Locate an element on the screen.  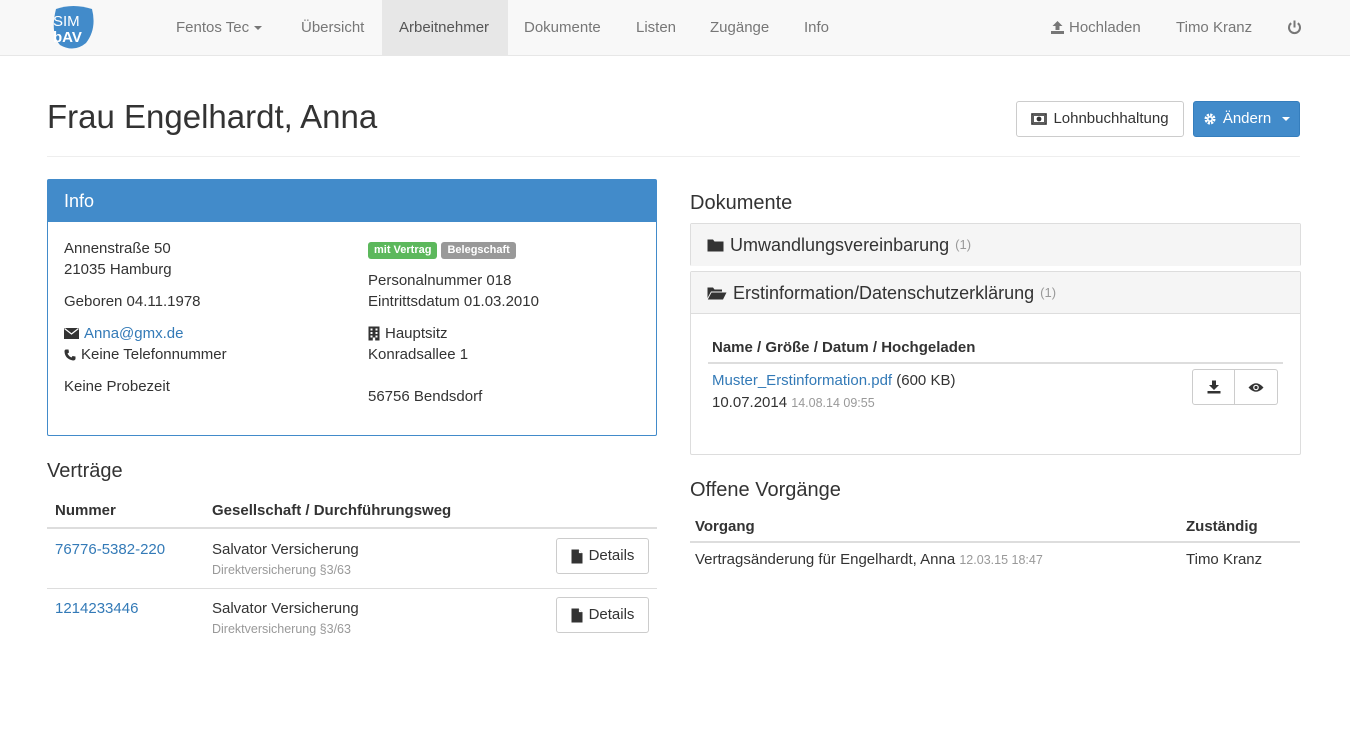
folder-panel: Umwandlungsvereinbarung (1) is located at coordinates (995, 244).